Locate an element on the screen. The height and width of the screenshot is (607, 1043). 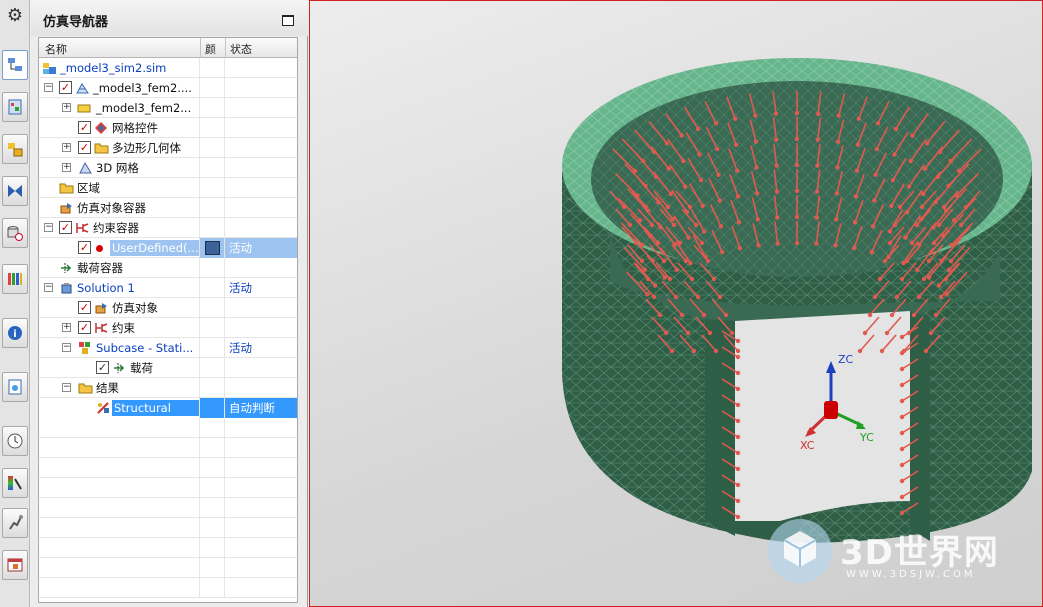
tree-row: ✓ 载荷 is located at coordinates (168, 368).